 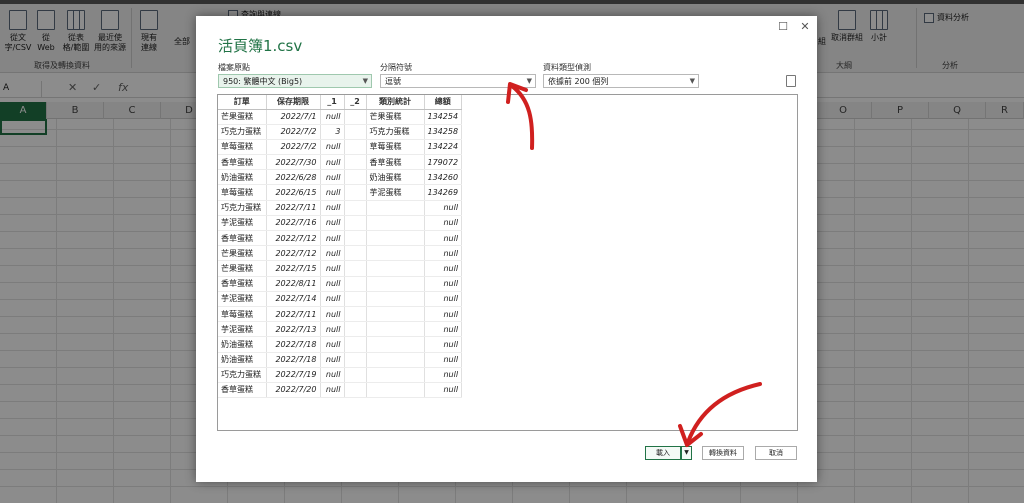 I want to click on preview-row: 香草蛋糕 2022/7/12 null null, so click(x=340, y=238).